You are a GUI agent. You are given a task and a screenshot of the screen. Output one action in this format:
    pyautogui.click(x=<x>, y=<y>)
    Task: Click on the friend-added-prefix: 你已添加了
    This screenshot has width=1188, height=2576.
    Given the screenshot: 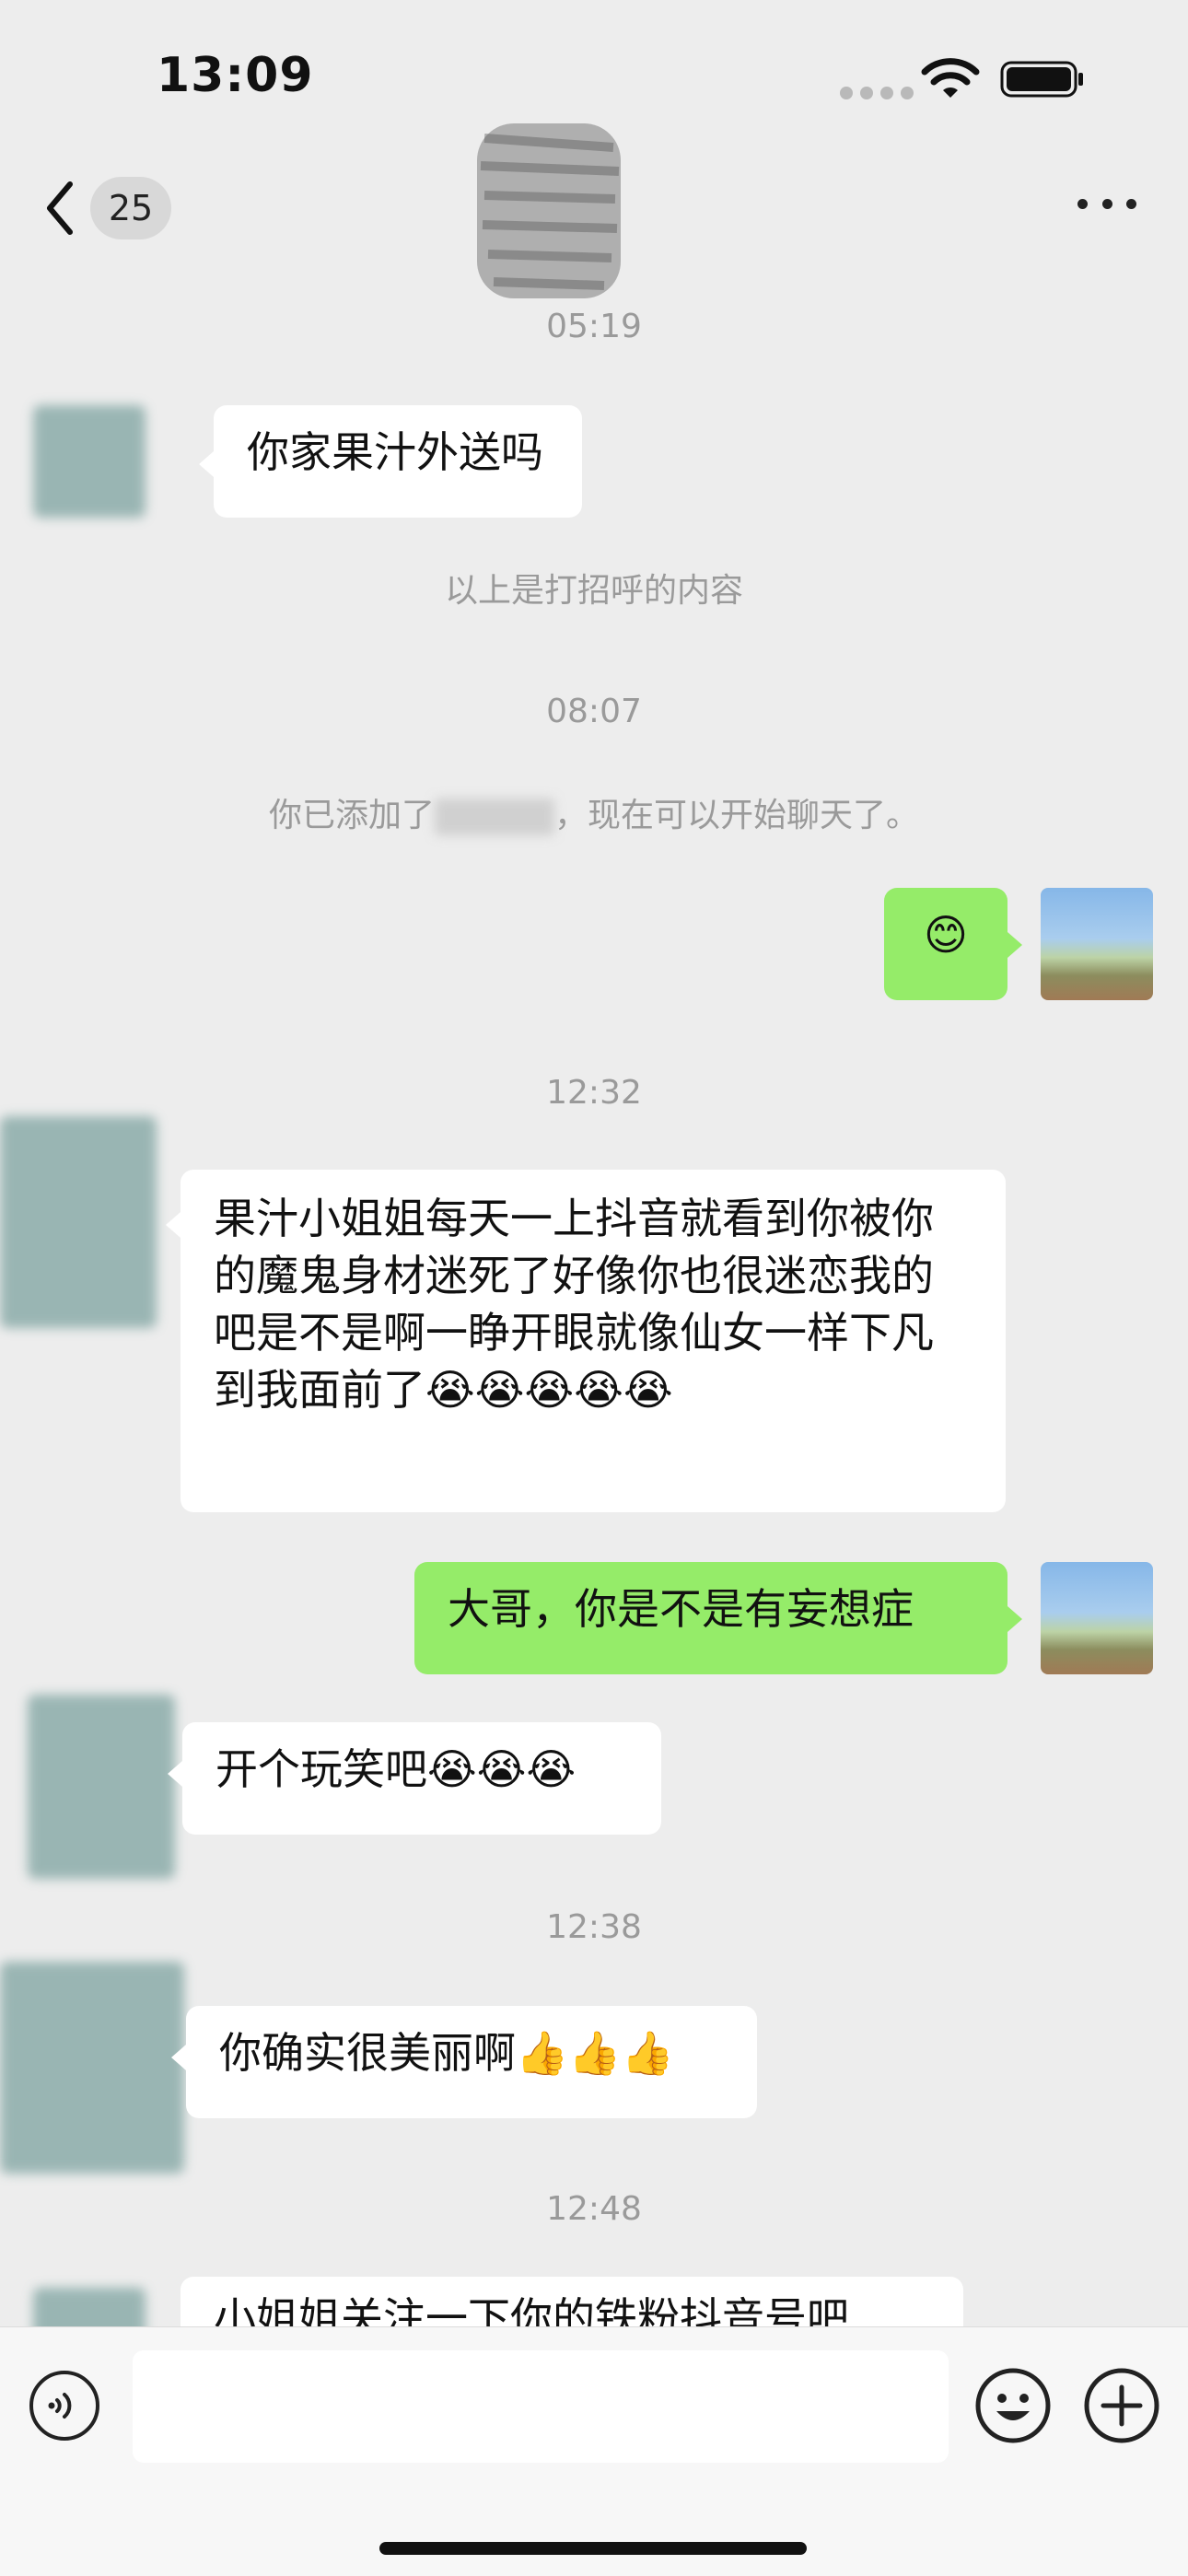 What is the action you would take?
    pyautogui.click(x=352, y=815)
    